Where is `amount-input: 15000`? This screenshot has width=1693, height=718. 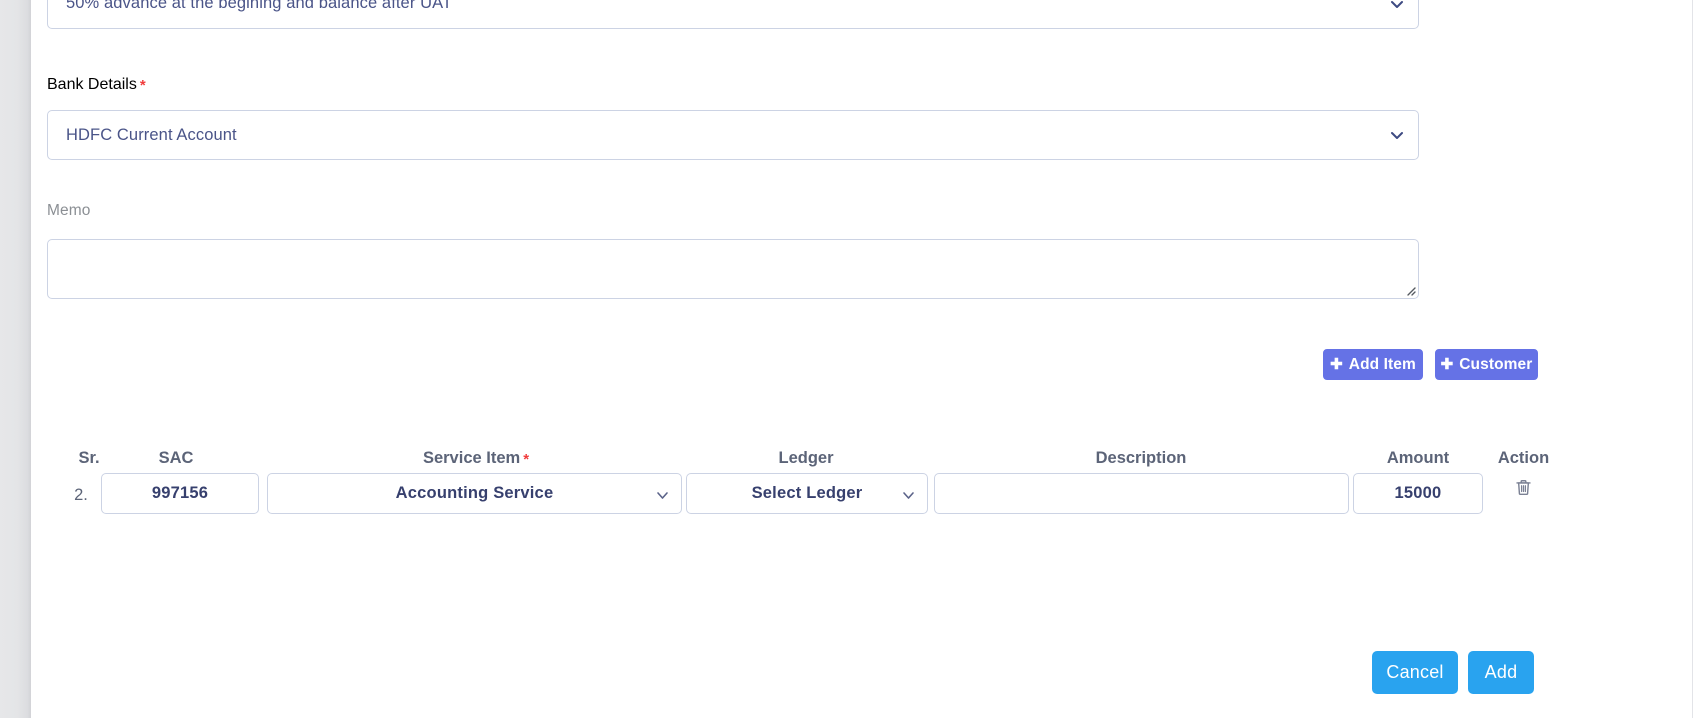
amount-input: 15000 is located at coordinates (1418, 493).